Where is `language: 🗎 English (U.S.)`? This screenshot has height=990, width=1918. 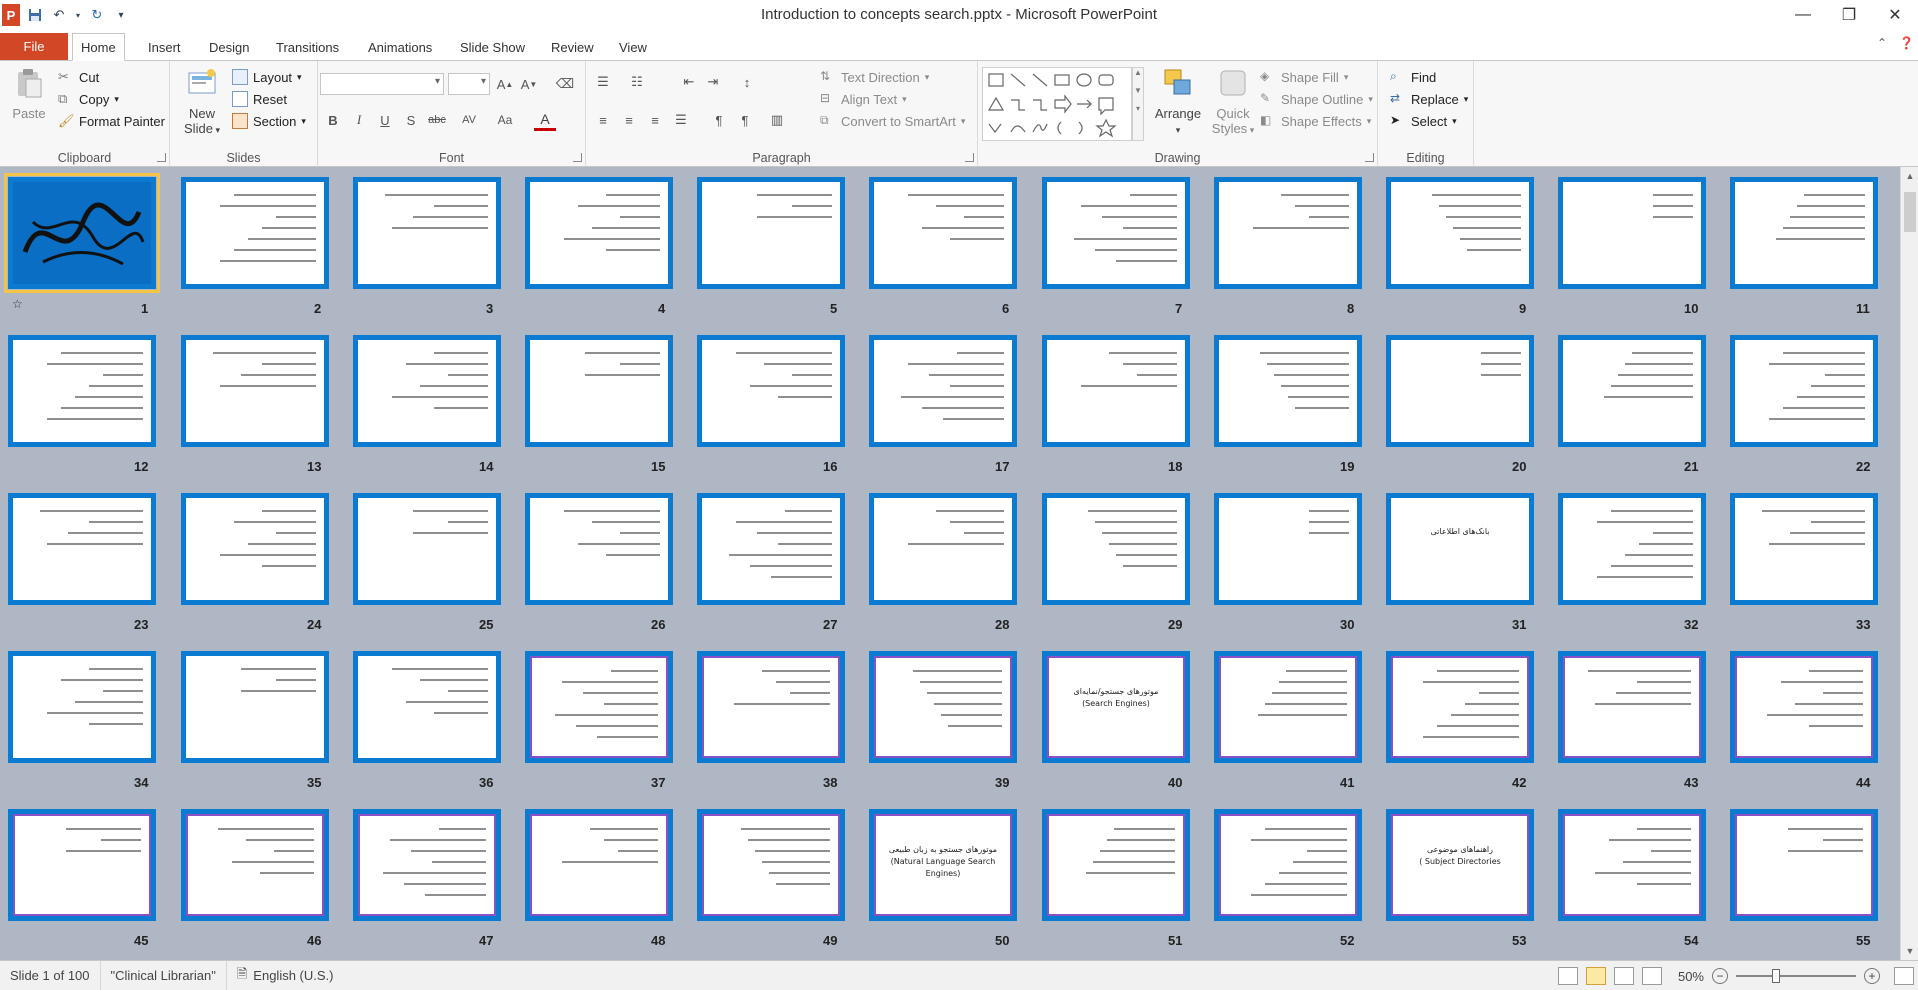
language: 🗎 English (U.S.) is located at coordinates (285, 975).